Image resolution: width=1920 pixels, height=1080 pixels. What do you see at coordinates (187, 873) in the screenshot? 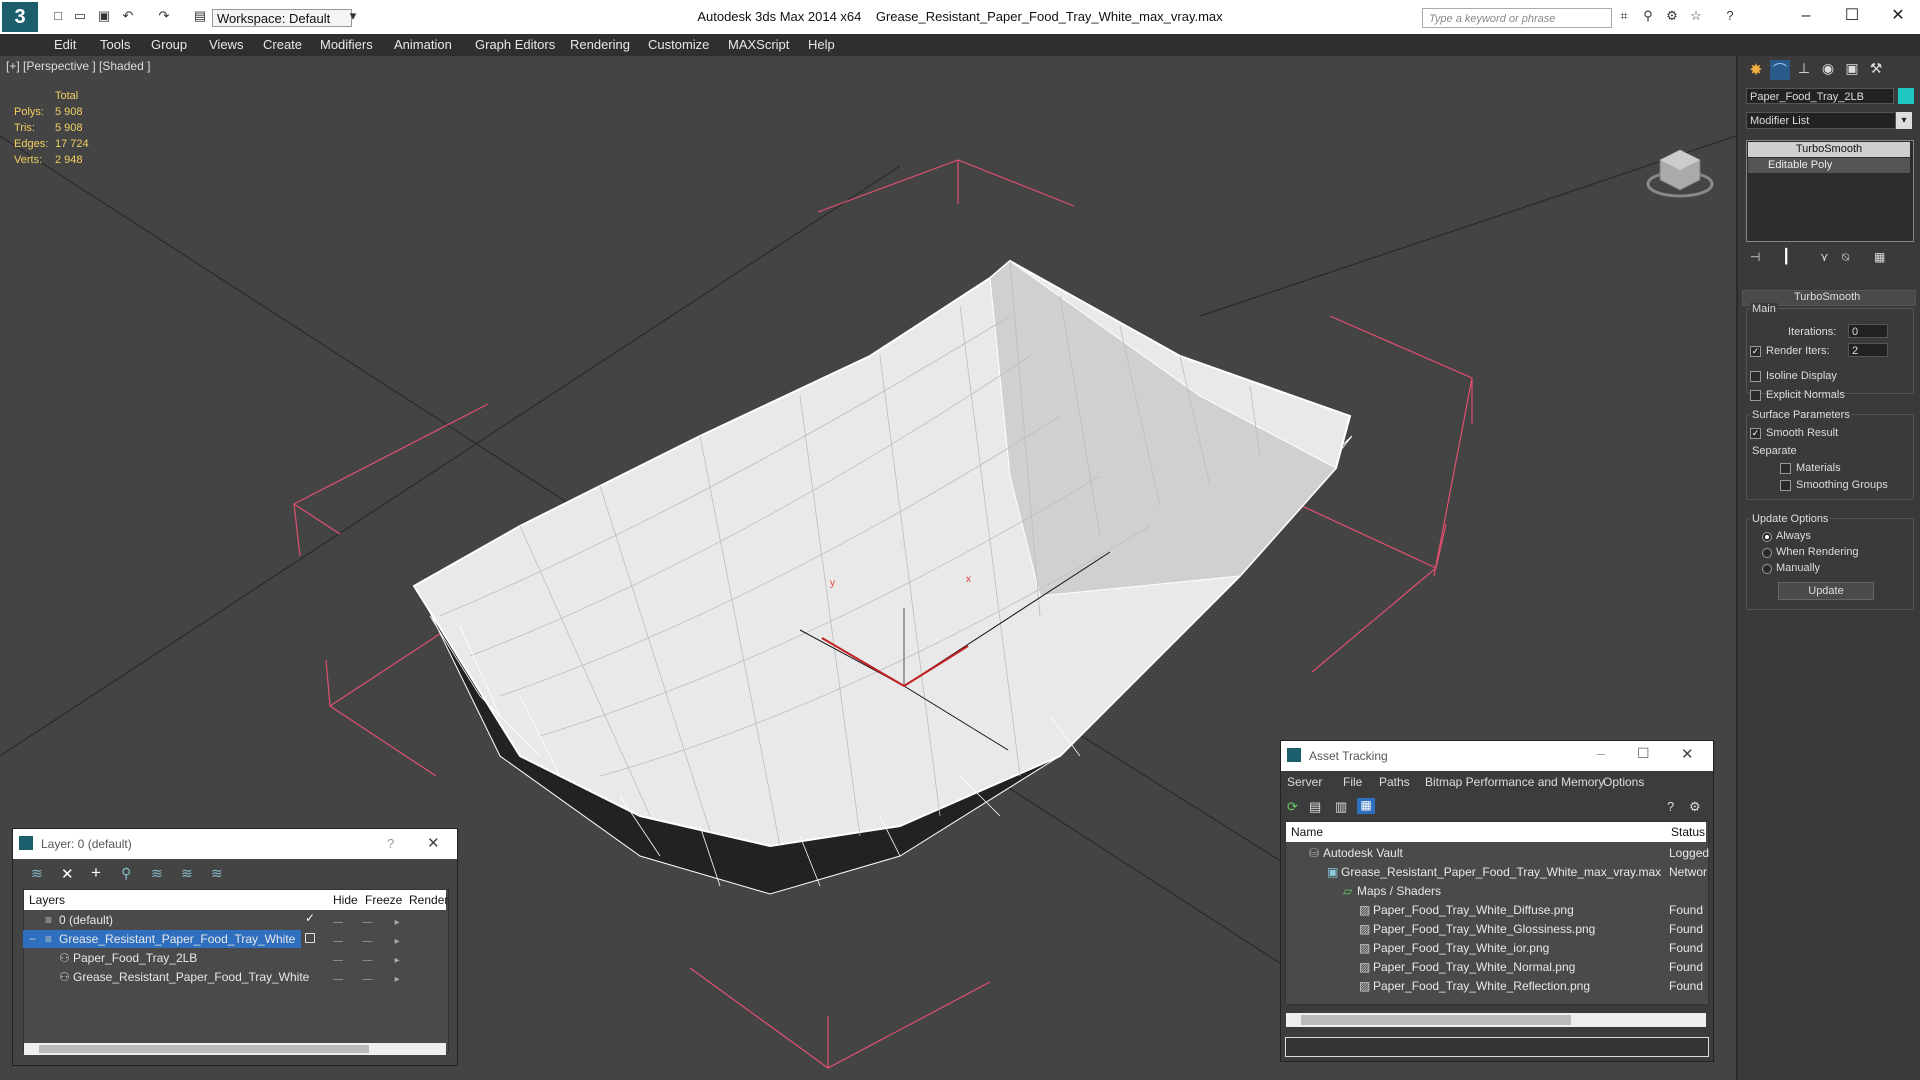
I see `hide-all-layers-icon: ≋` at bounding box center [187, 873].